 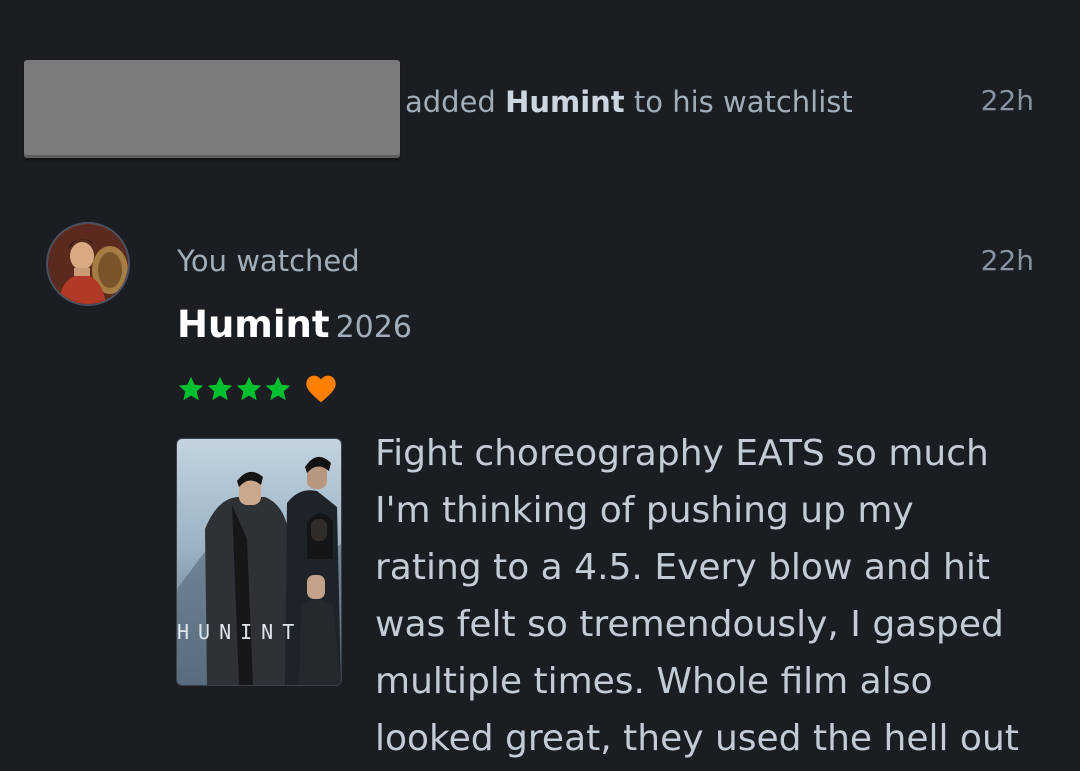 What do you see at coordinates (1007, 260) in the screenshot?
I see `entry-timestamp: 22h` at bounding box center [1007, 260].